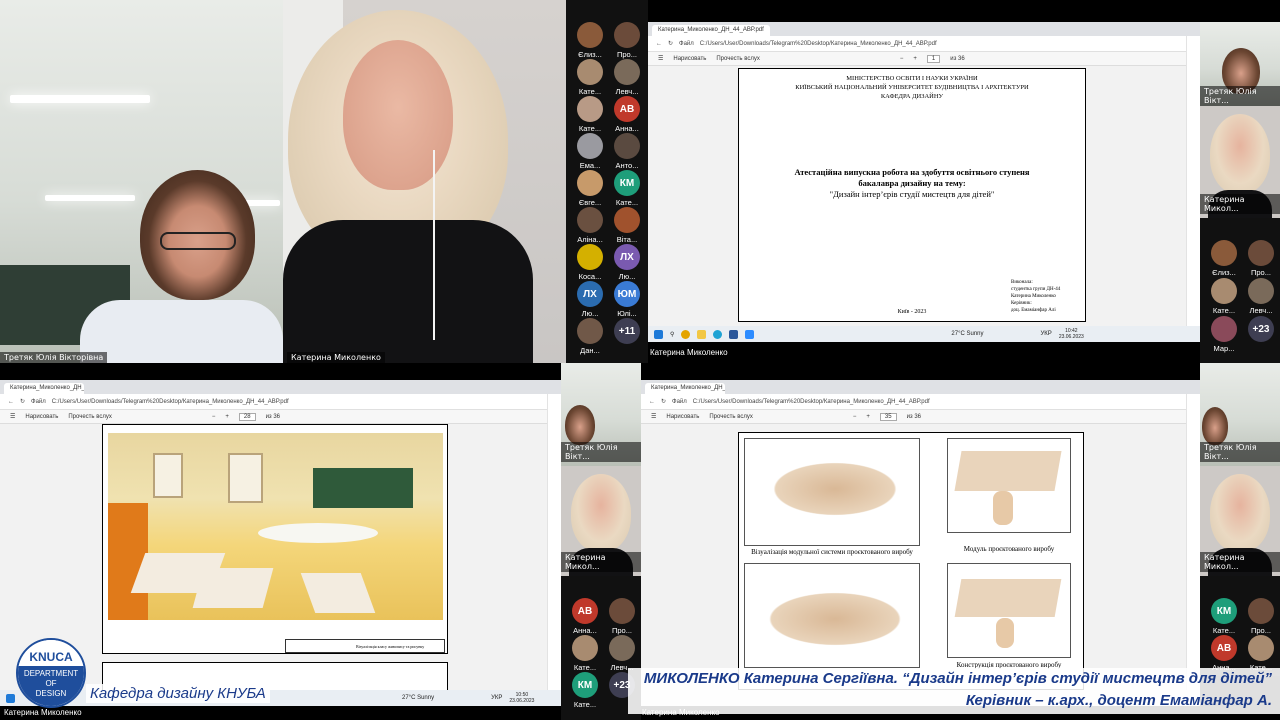  I want to click on page-number-input: 35, so click(888, 416).